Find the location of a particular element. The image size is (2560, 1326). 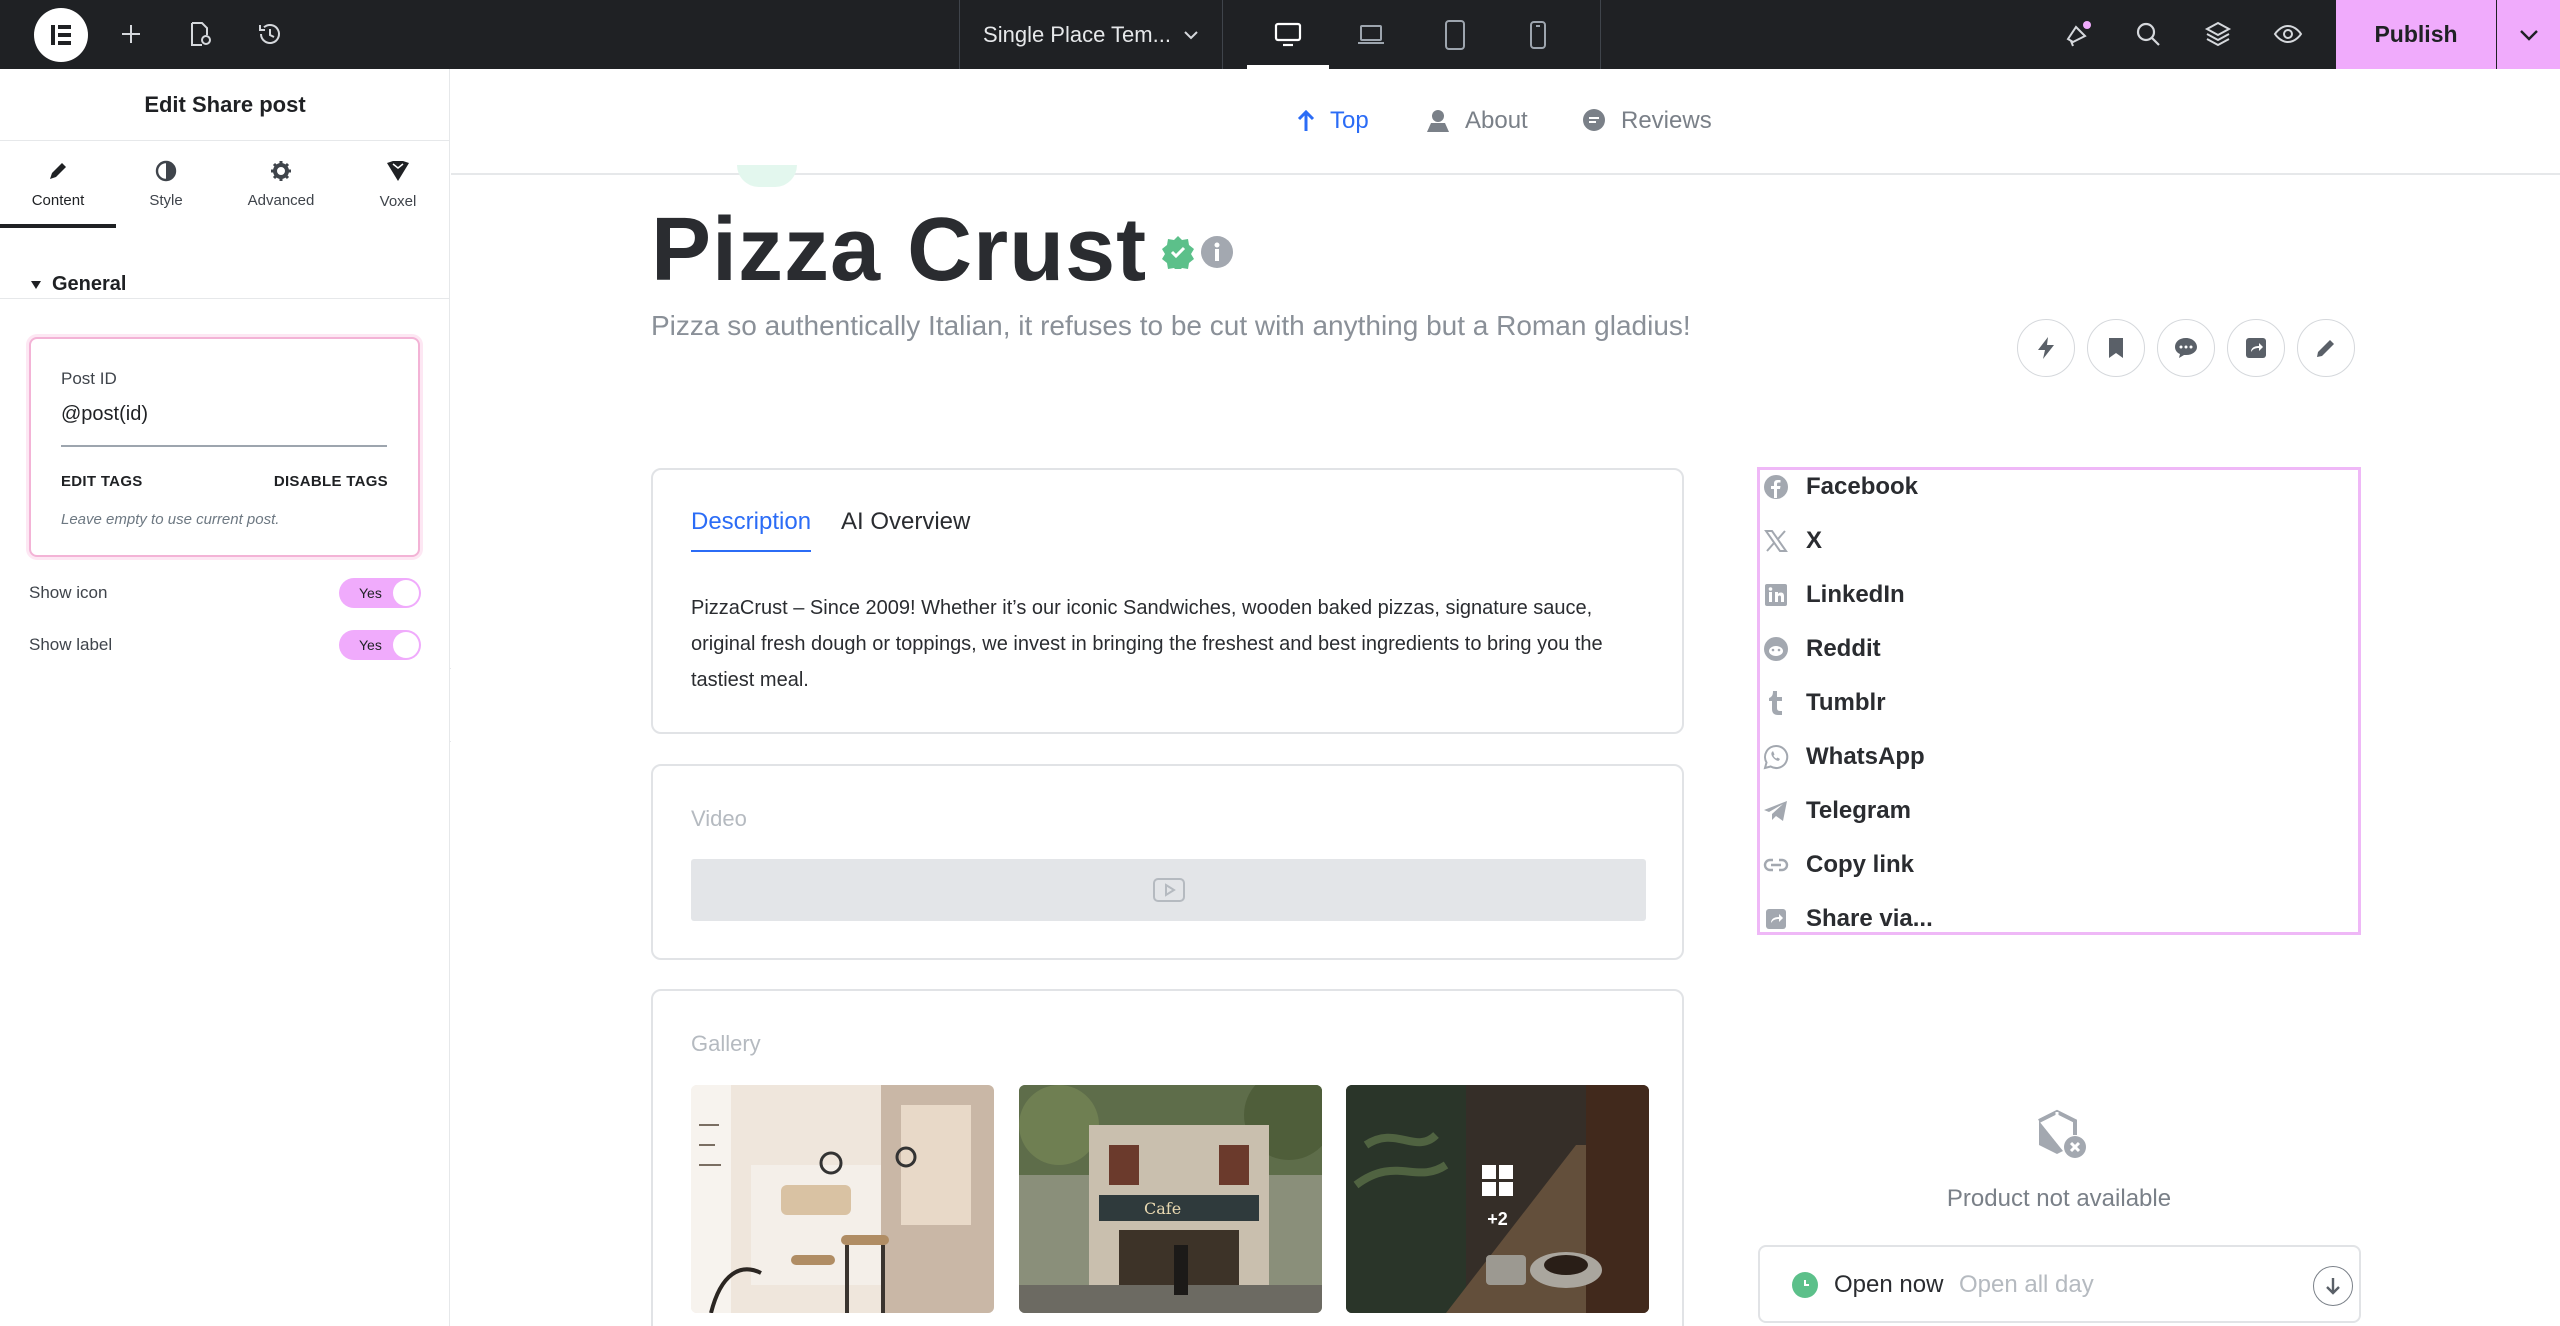

verified-badge-icon is located at coordinates (1178, 252).